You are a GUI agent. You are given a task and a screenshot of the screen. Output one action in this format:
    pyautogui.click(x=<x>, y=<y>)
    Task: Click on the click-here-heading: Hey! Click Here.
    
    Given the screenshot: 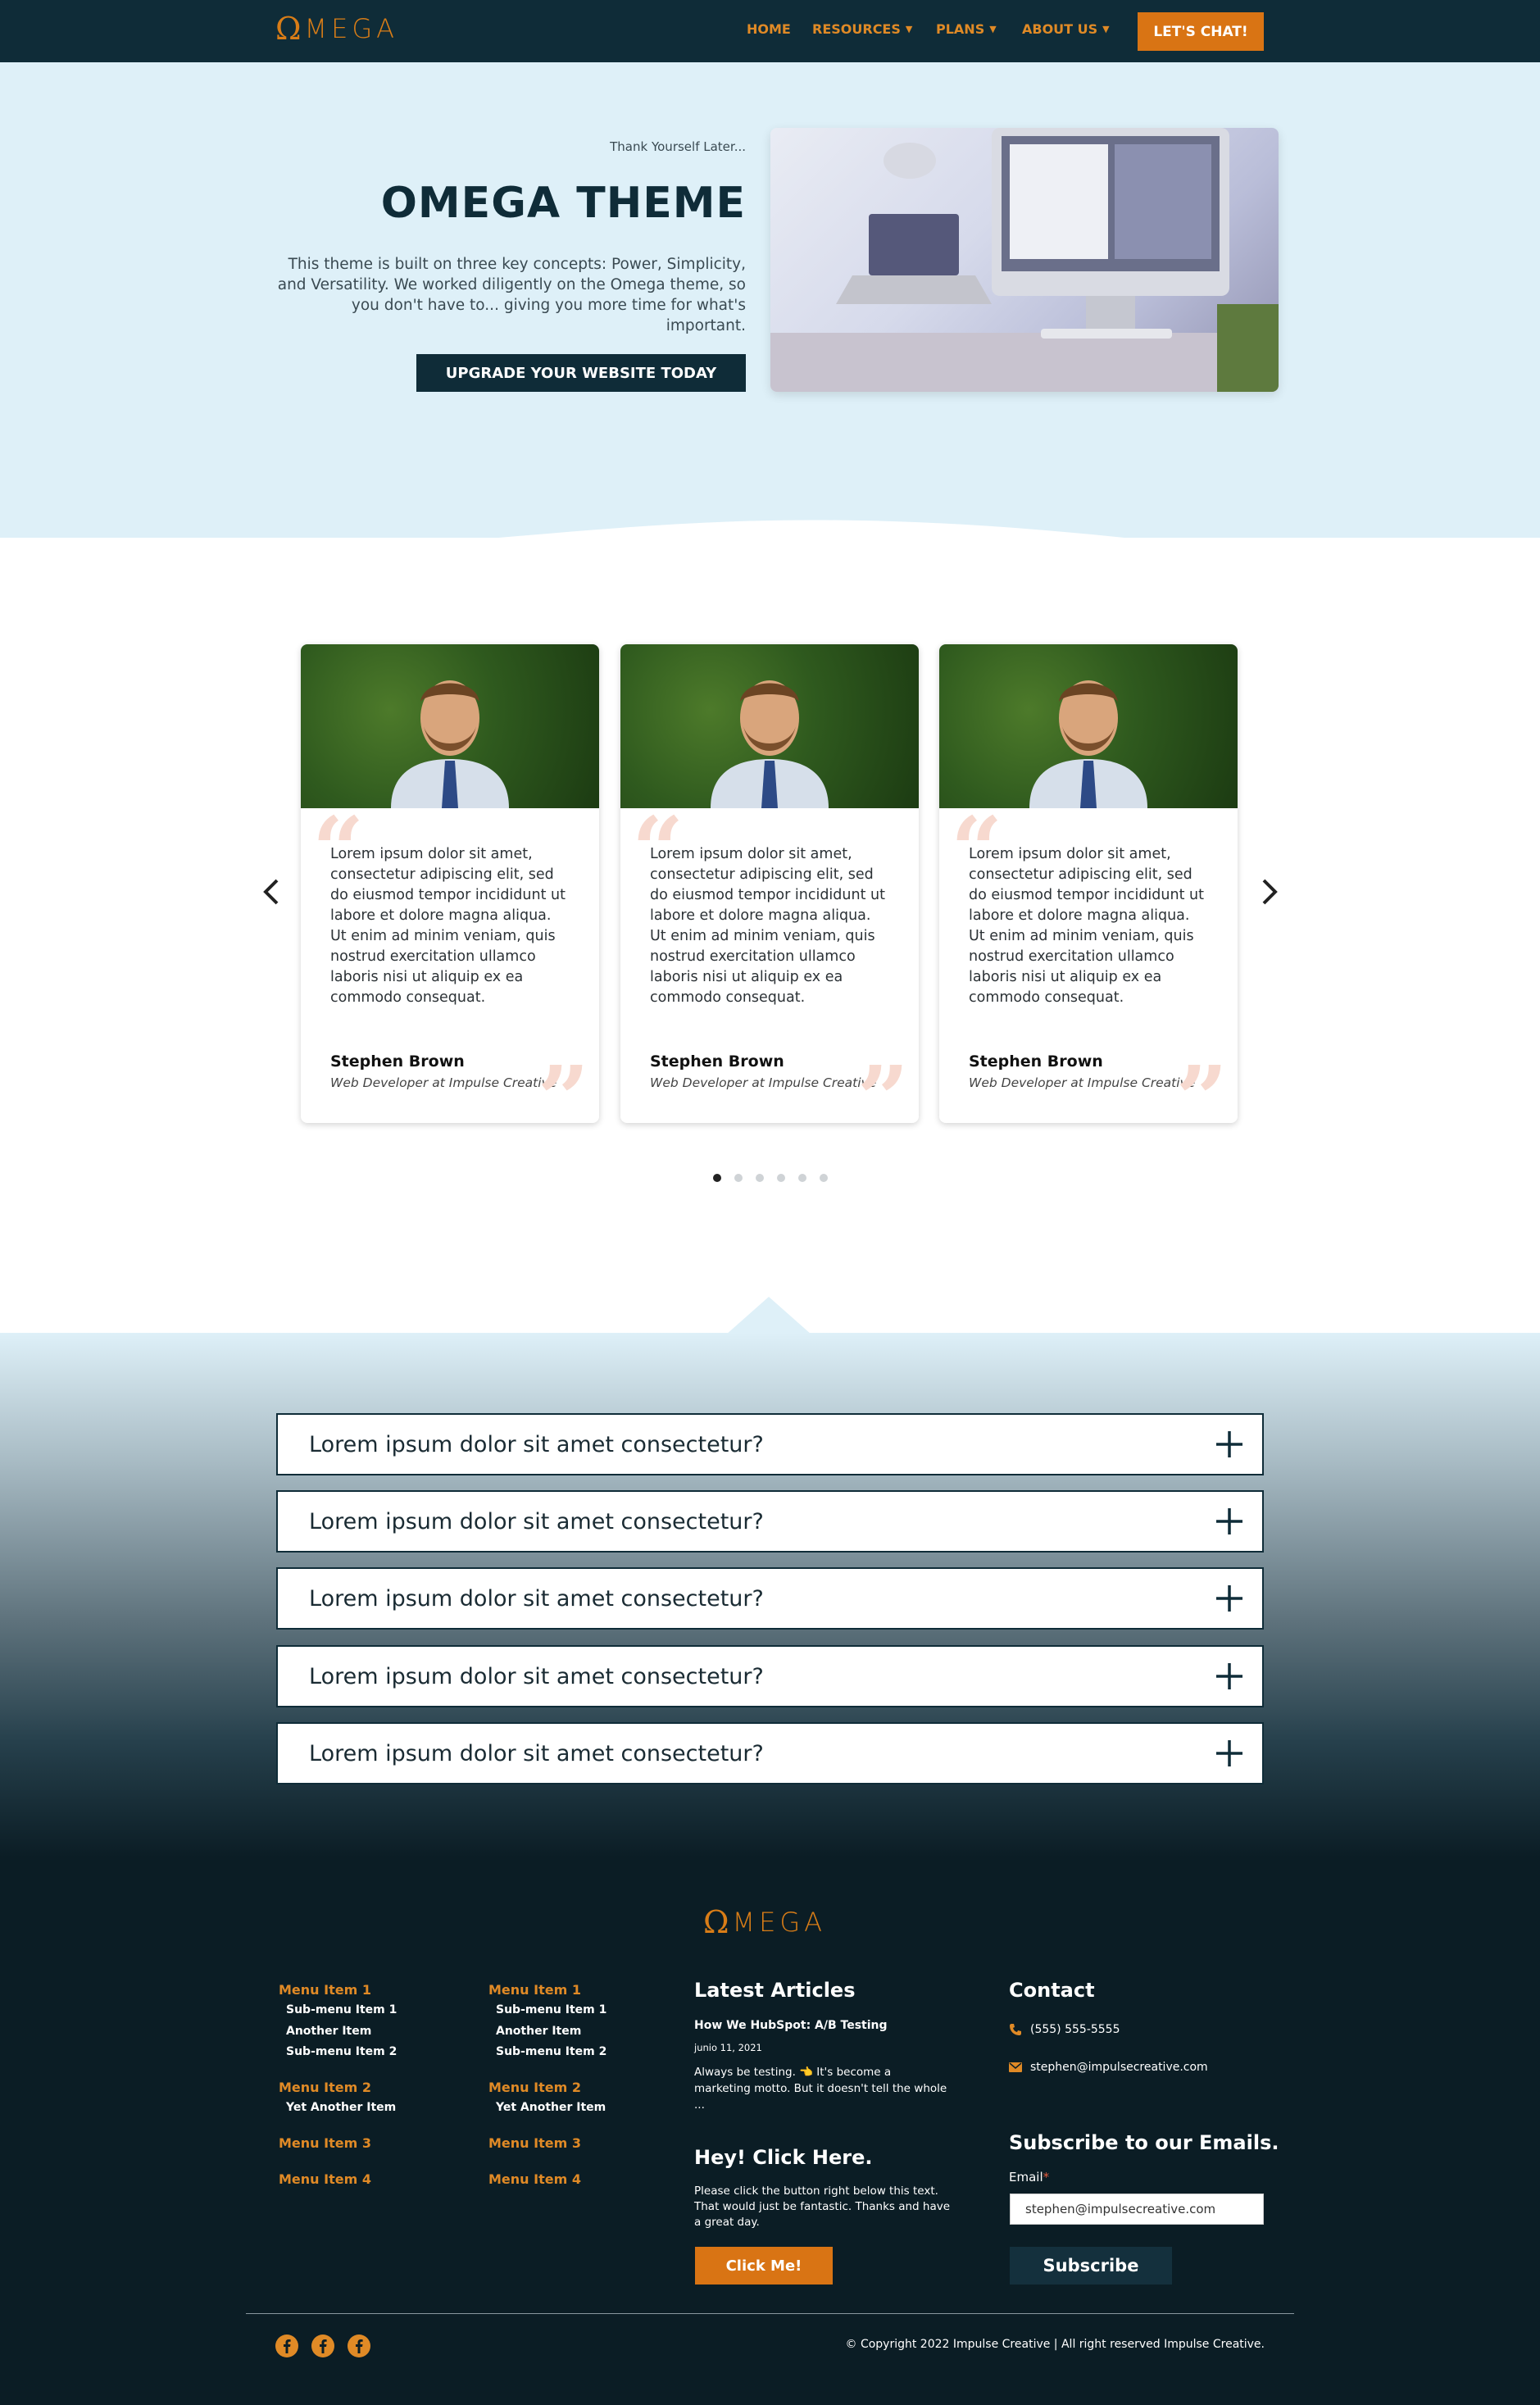 What is the action you would take?
    pyautogui.click(x=784, y=2157)
    